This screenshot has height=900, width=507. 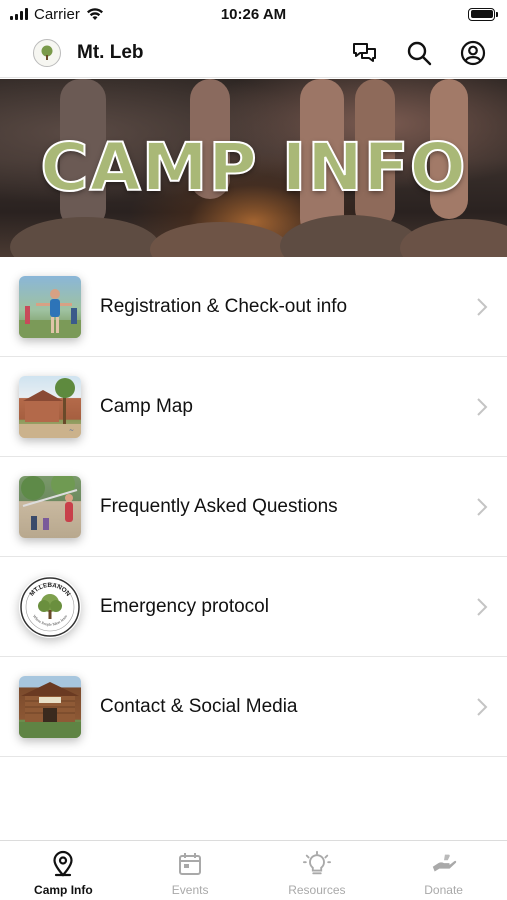 I want to click on faq-thumbnail, so click(x=50, y=506).